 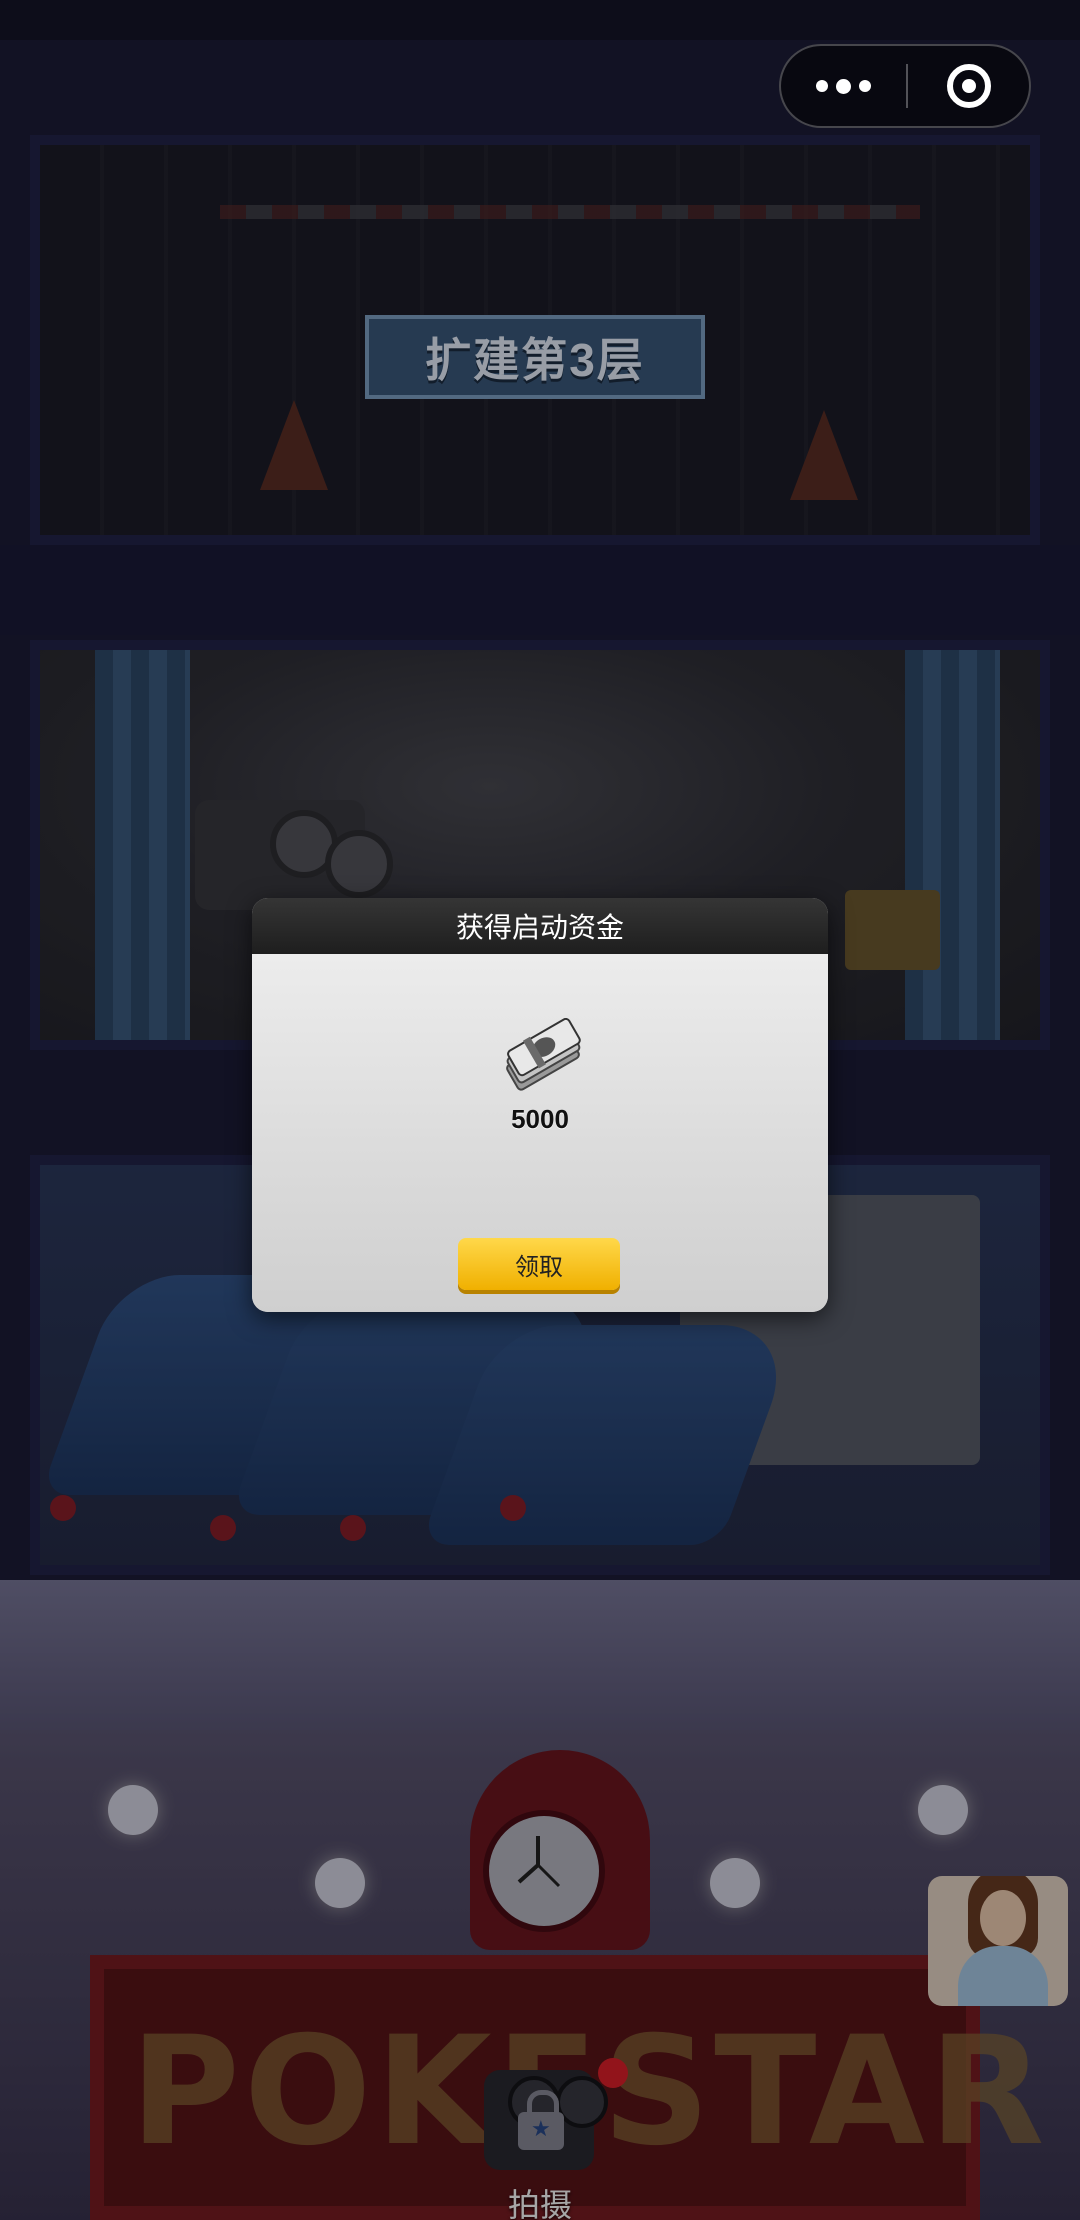 What do you see at coordinates (541, 1057) in the screenshot?
I see `cash-stack-icon` at bounding box center [541, 1057].